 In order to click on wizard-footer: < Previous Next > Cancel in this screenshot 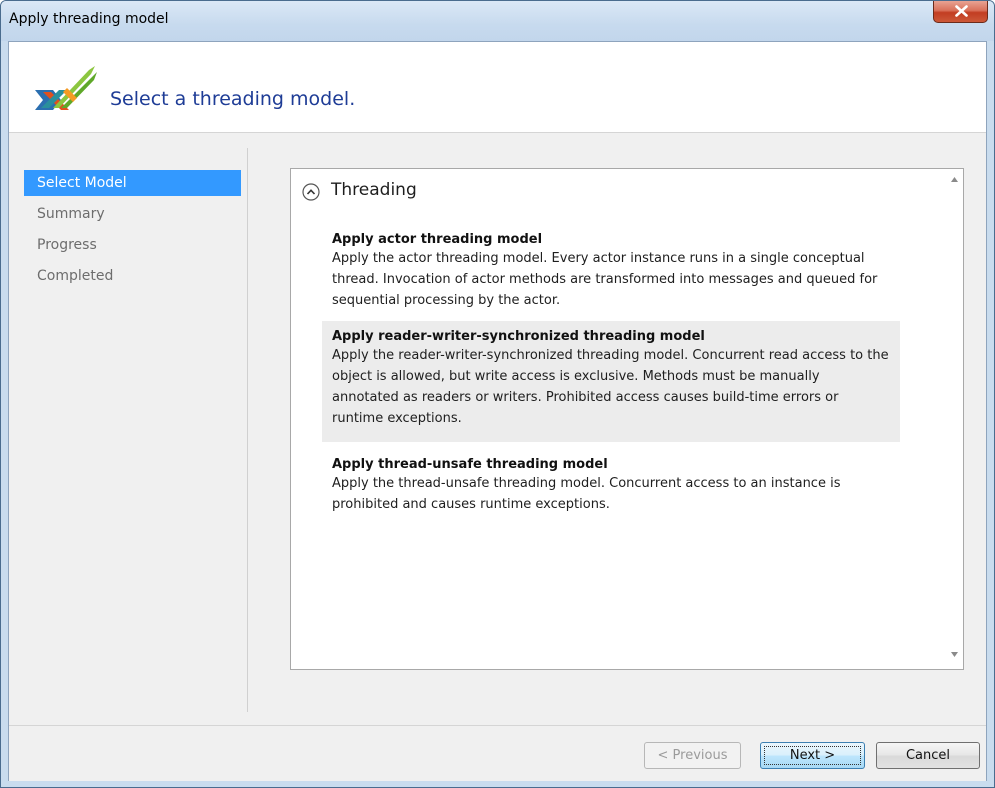, I will do `click(497, 753)`.